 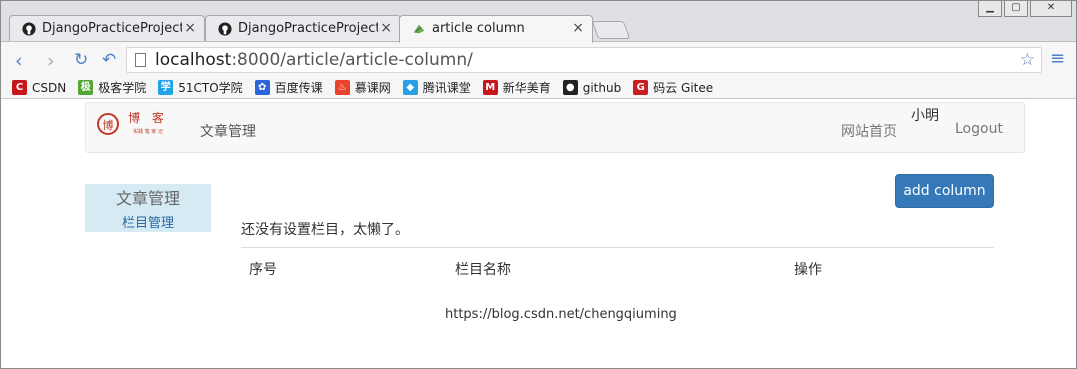 I want to click on bookmark-label: 新华美育, so click(x=526, y=88).